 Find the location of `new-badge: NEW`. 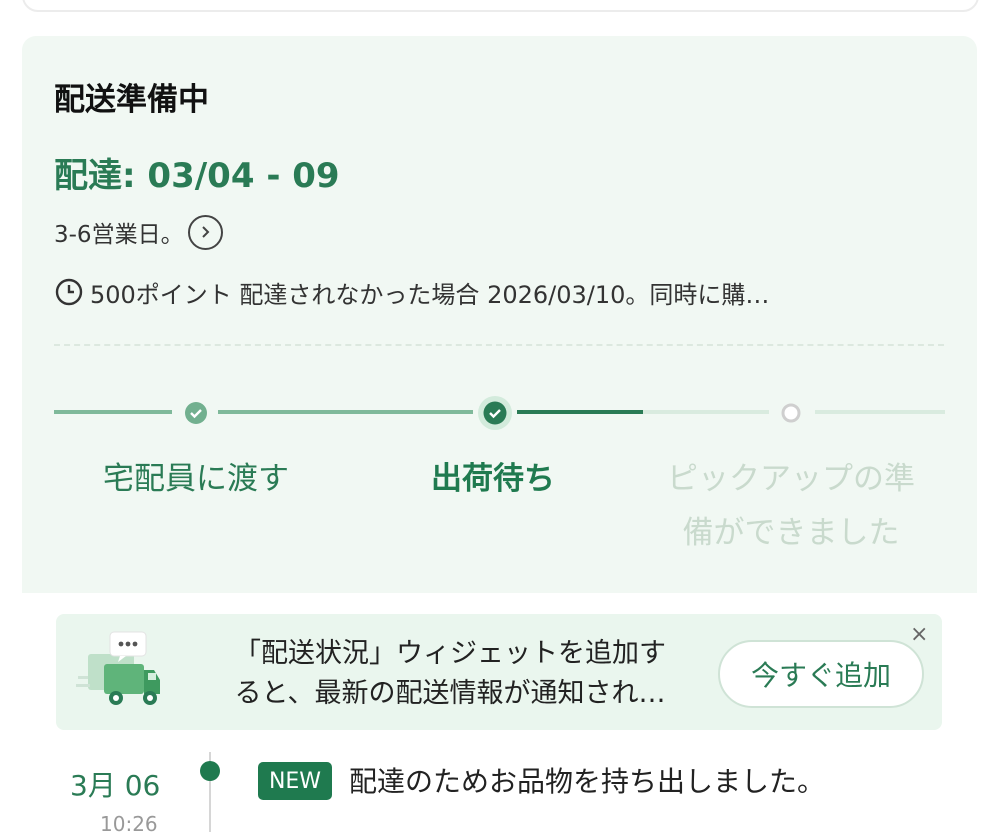

new-badge: NEW is located at coordinates (295, 781).